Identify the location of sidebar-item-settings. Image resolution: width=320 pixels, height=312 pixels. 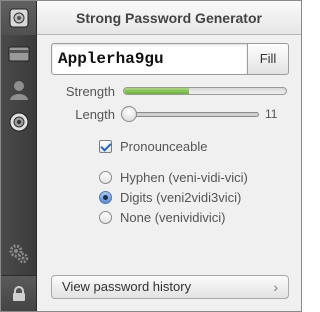
(18, 254).